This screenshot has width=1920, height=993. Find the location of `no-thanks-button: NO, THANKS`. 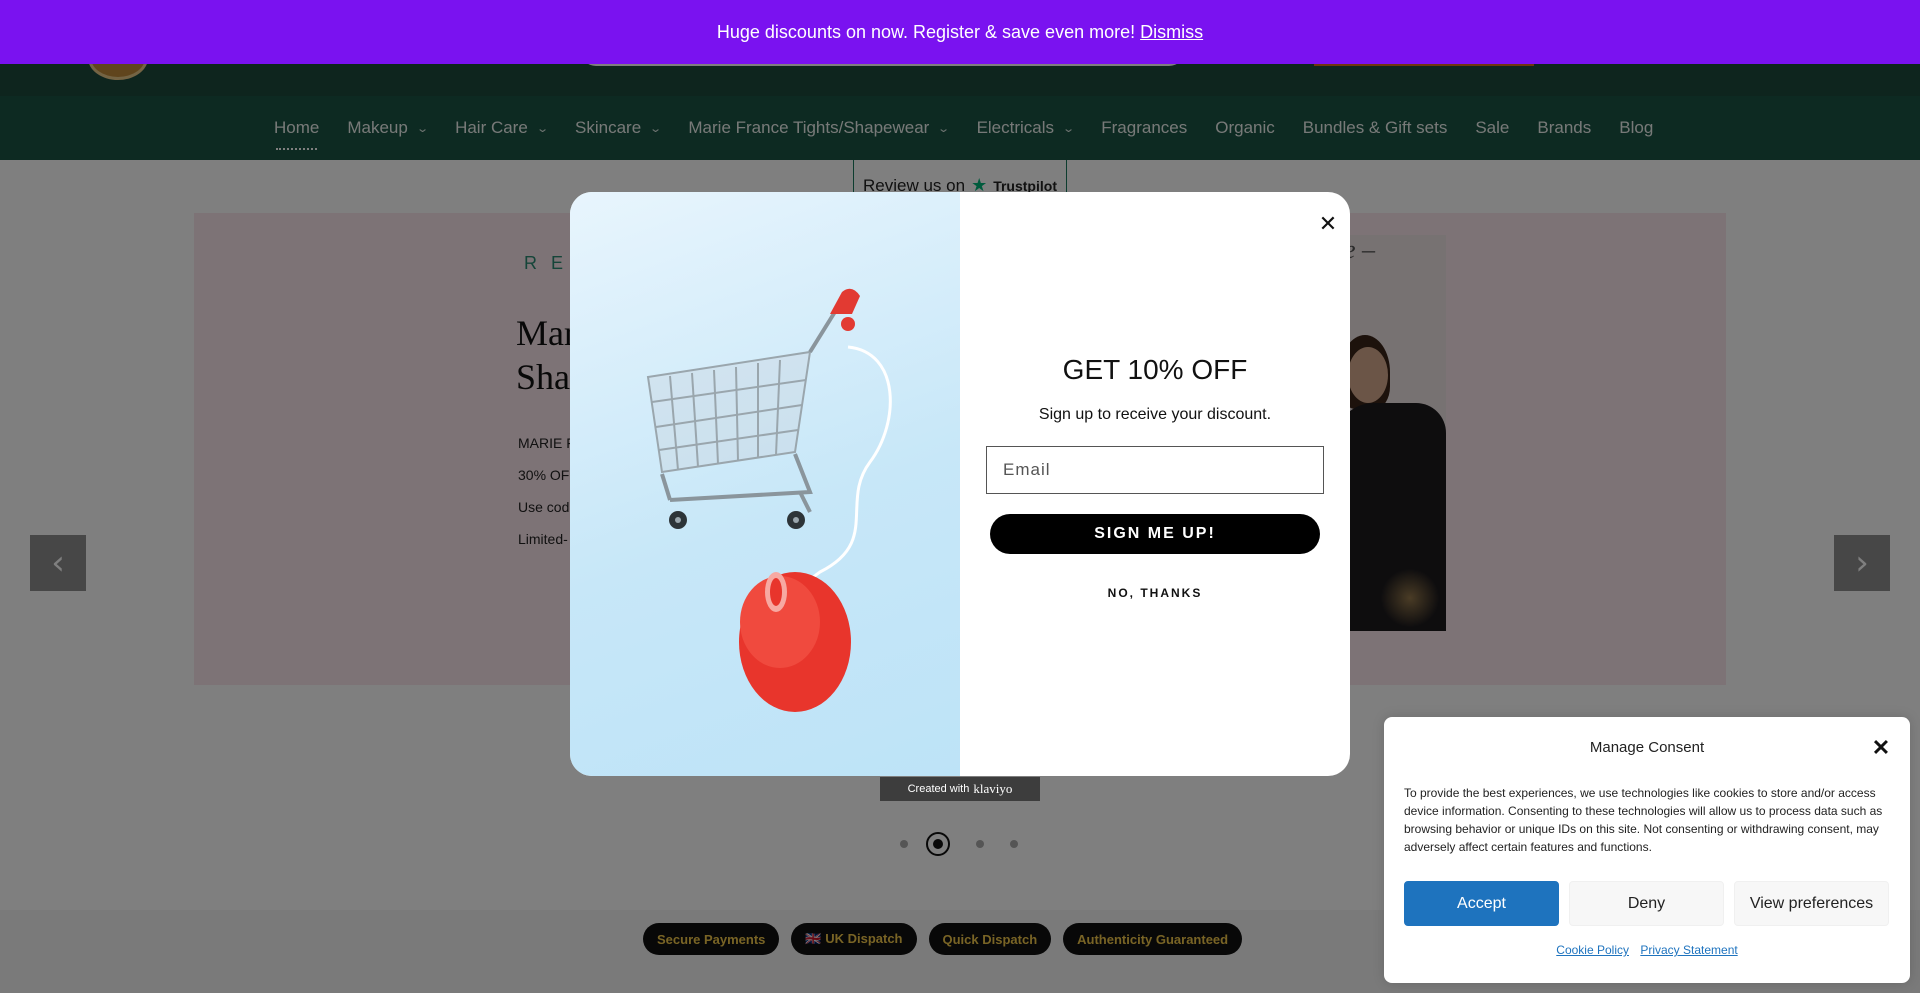

no-thanks-button: NO, THANKS is located at coordinates (1155, 593).